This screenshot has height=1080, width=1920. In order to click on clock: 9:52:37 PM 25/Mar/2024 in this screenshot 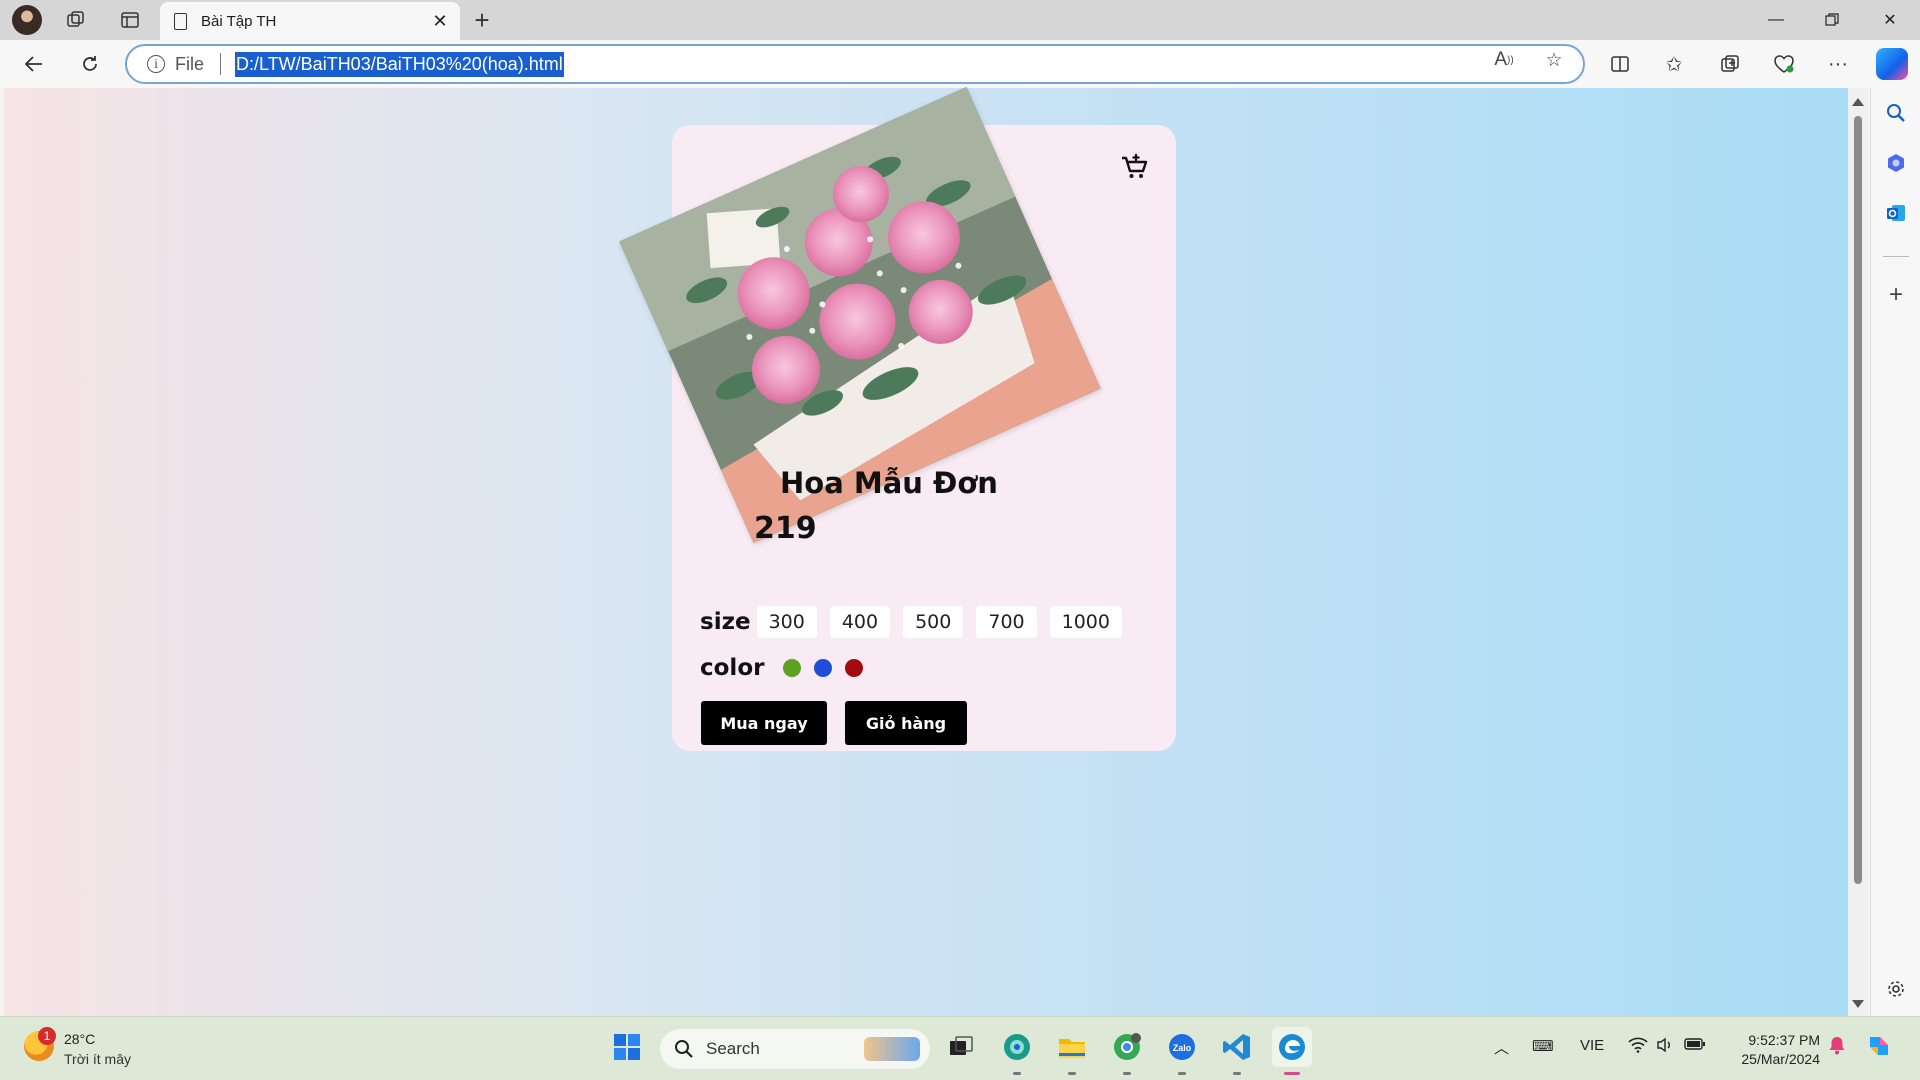, I will do `click(1770, 1050)`.